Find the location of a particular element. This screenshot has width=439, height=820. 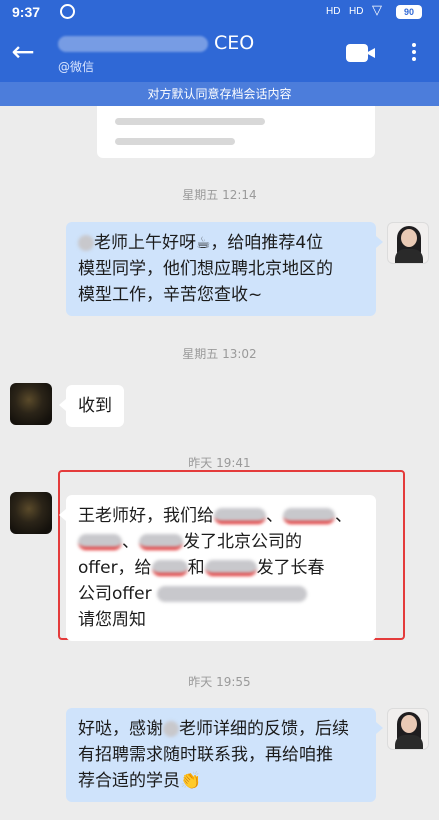

back-arrow-icon: ← is located at coordinates (23, 53).